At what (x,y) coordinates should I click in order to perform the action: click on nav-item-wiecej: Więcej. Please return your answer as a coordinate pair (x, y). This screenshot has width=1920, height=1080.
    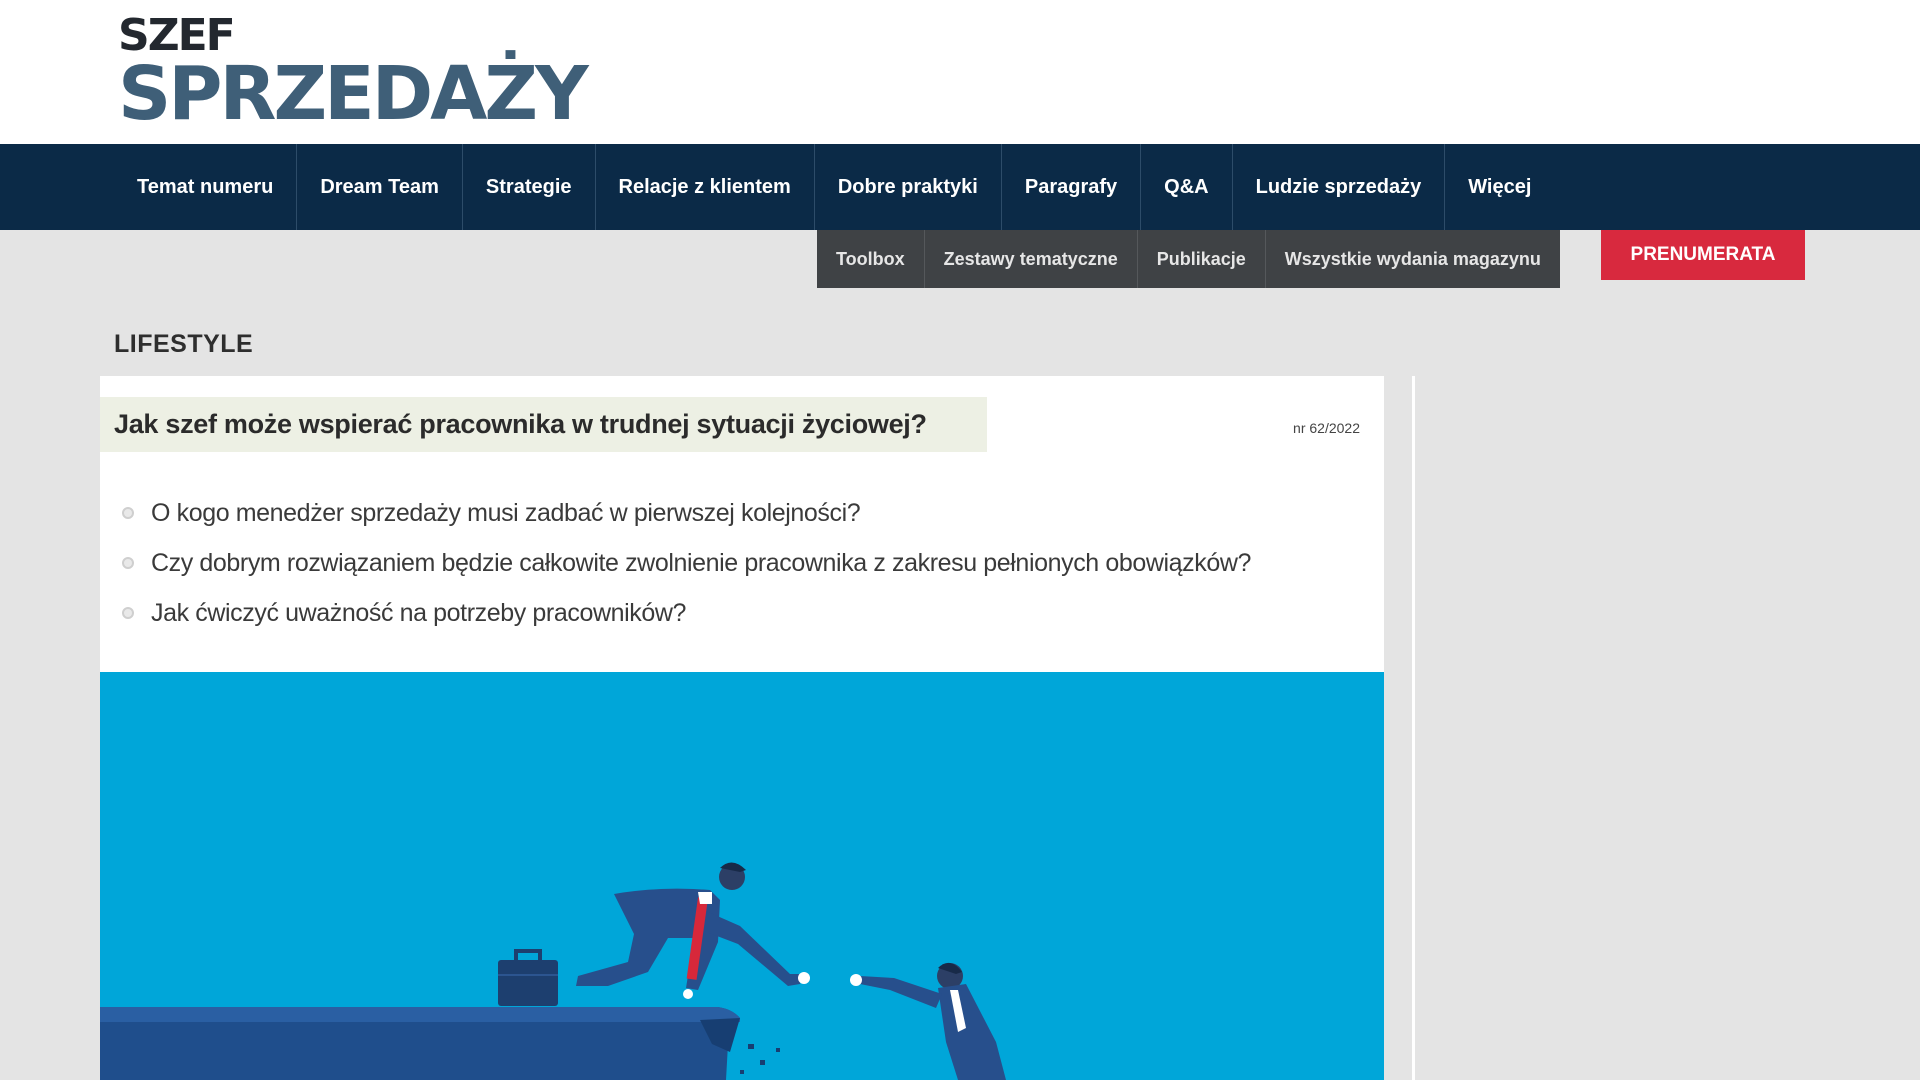
    Looking at the image, I should click on (1499, 187).